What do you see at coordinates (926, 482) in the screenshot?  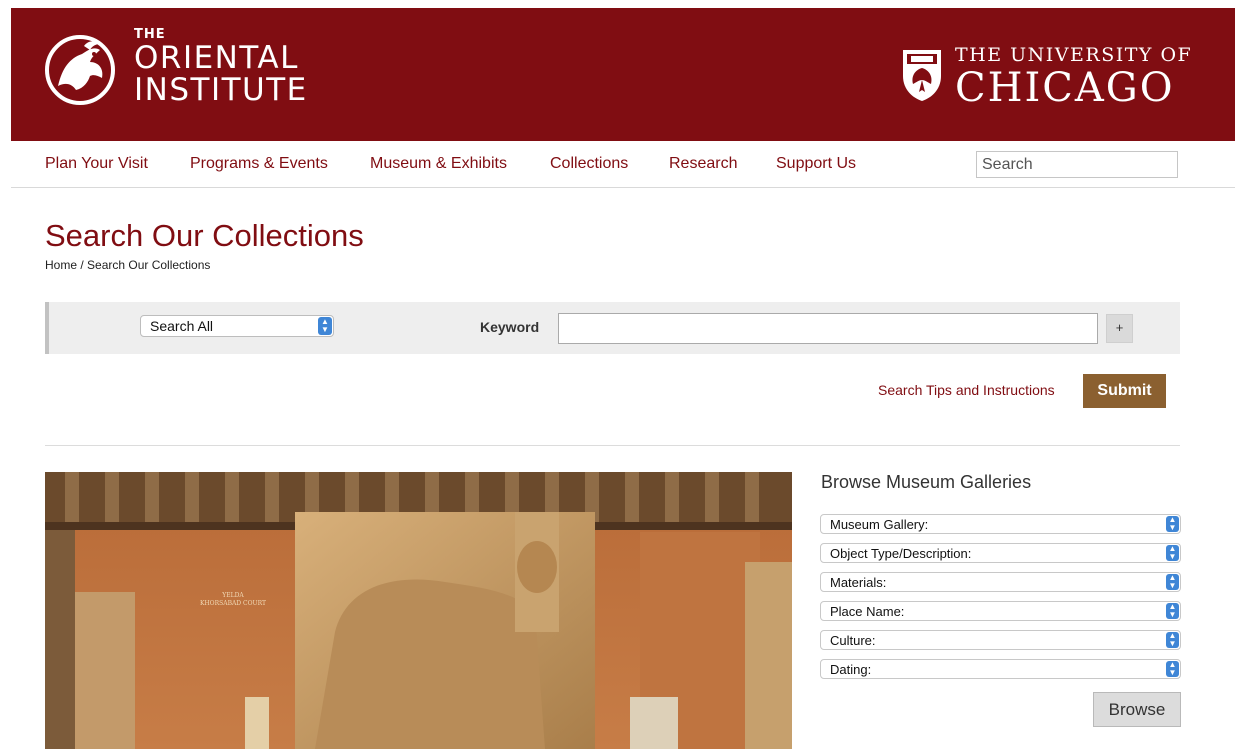 I see `browse-title: Browse Museum Galleries` at bounding box center [926, 482].